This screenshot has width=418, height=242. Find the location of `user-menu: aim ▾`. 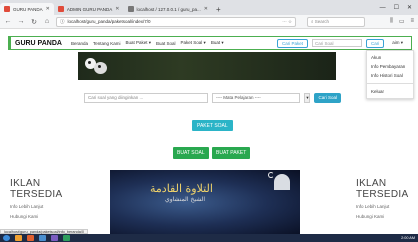

user-menu: aim ▾ is located at coordinates (397, 43).